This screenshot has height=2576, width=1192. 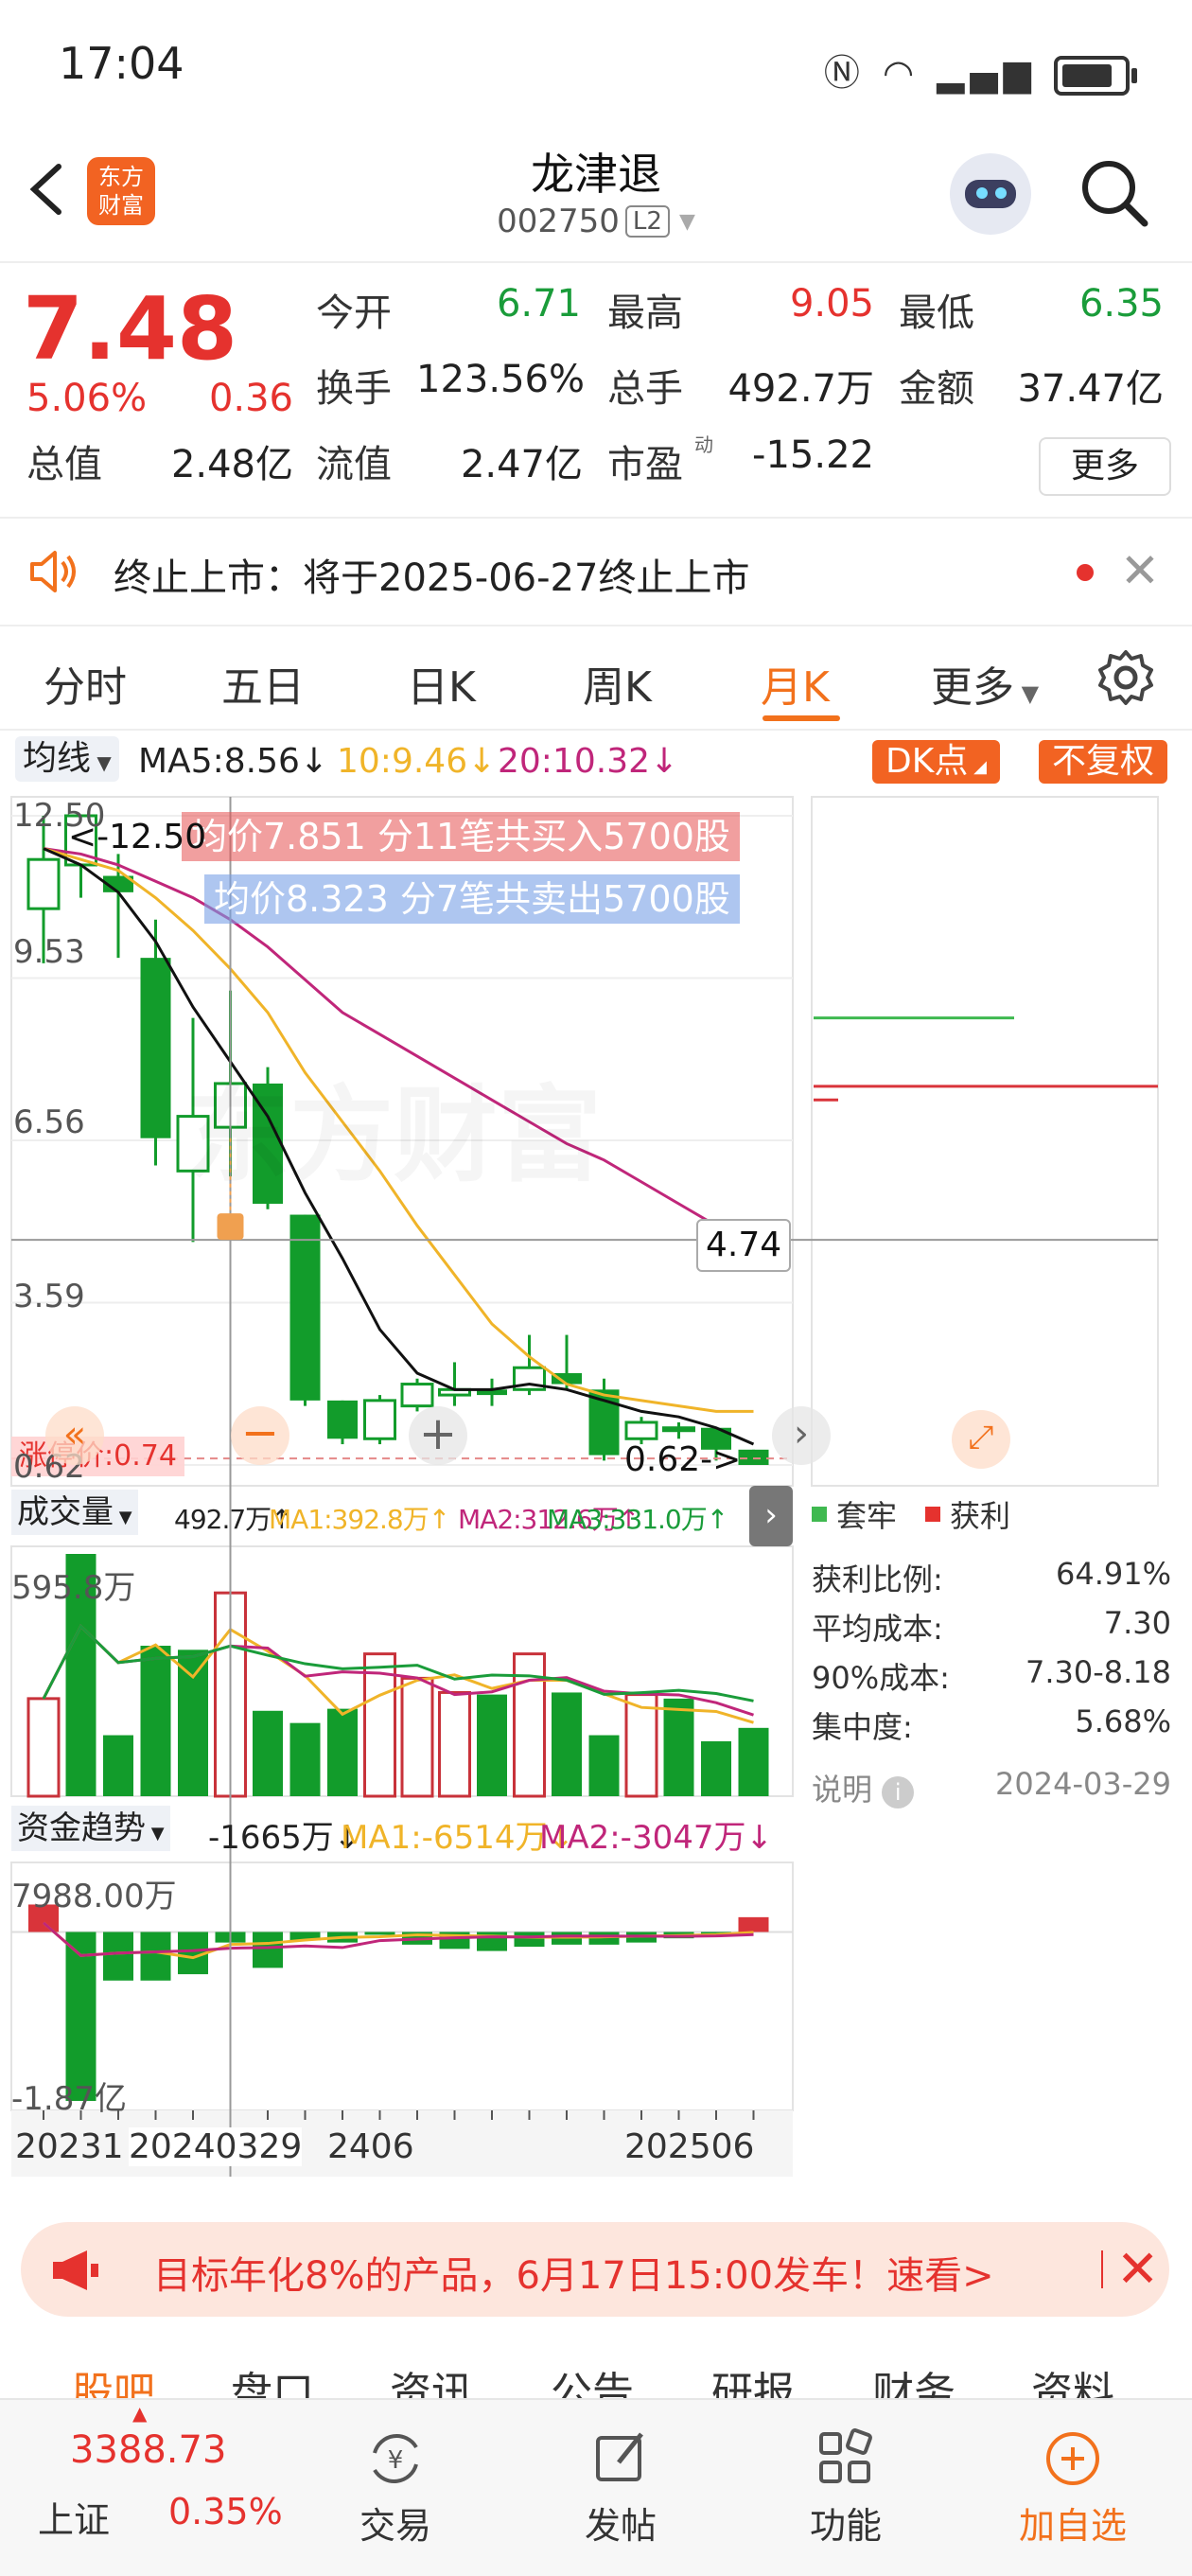 I want to click on promo-close-button: ✕, so click(x=1137, y=2269).